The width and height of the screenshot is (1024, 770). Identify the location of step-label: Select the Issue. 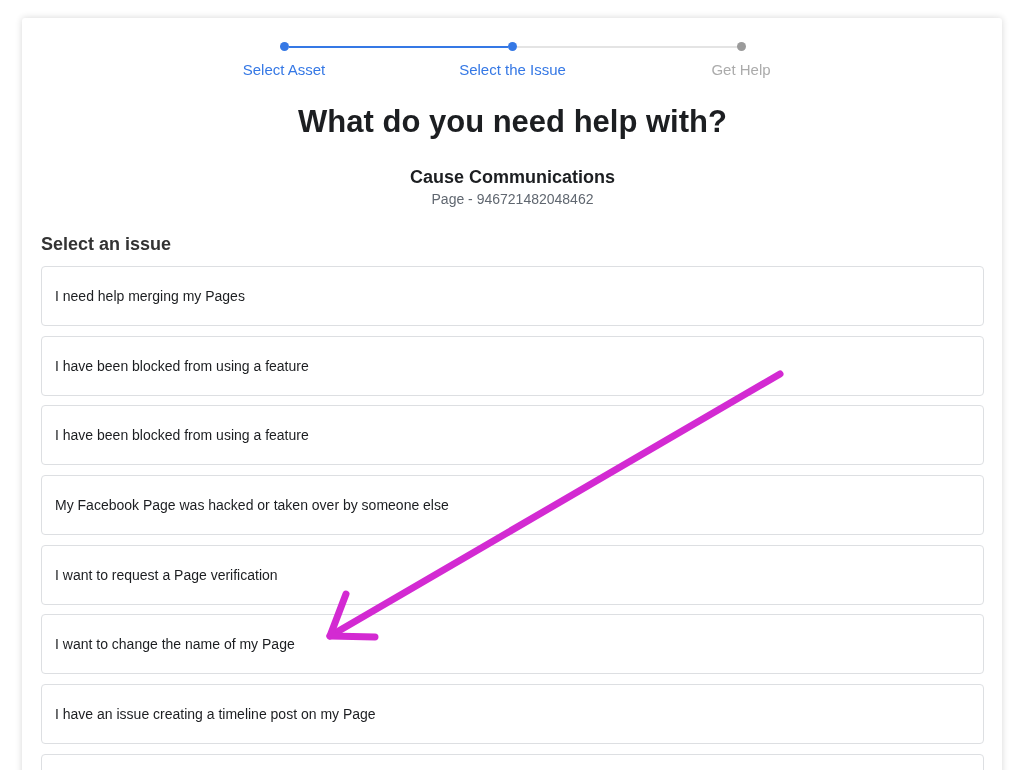
(512, 70).